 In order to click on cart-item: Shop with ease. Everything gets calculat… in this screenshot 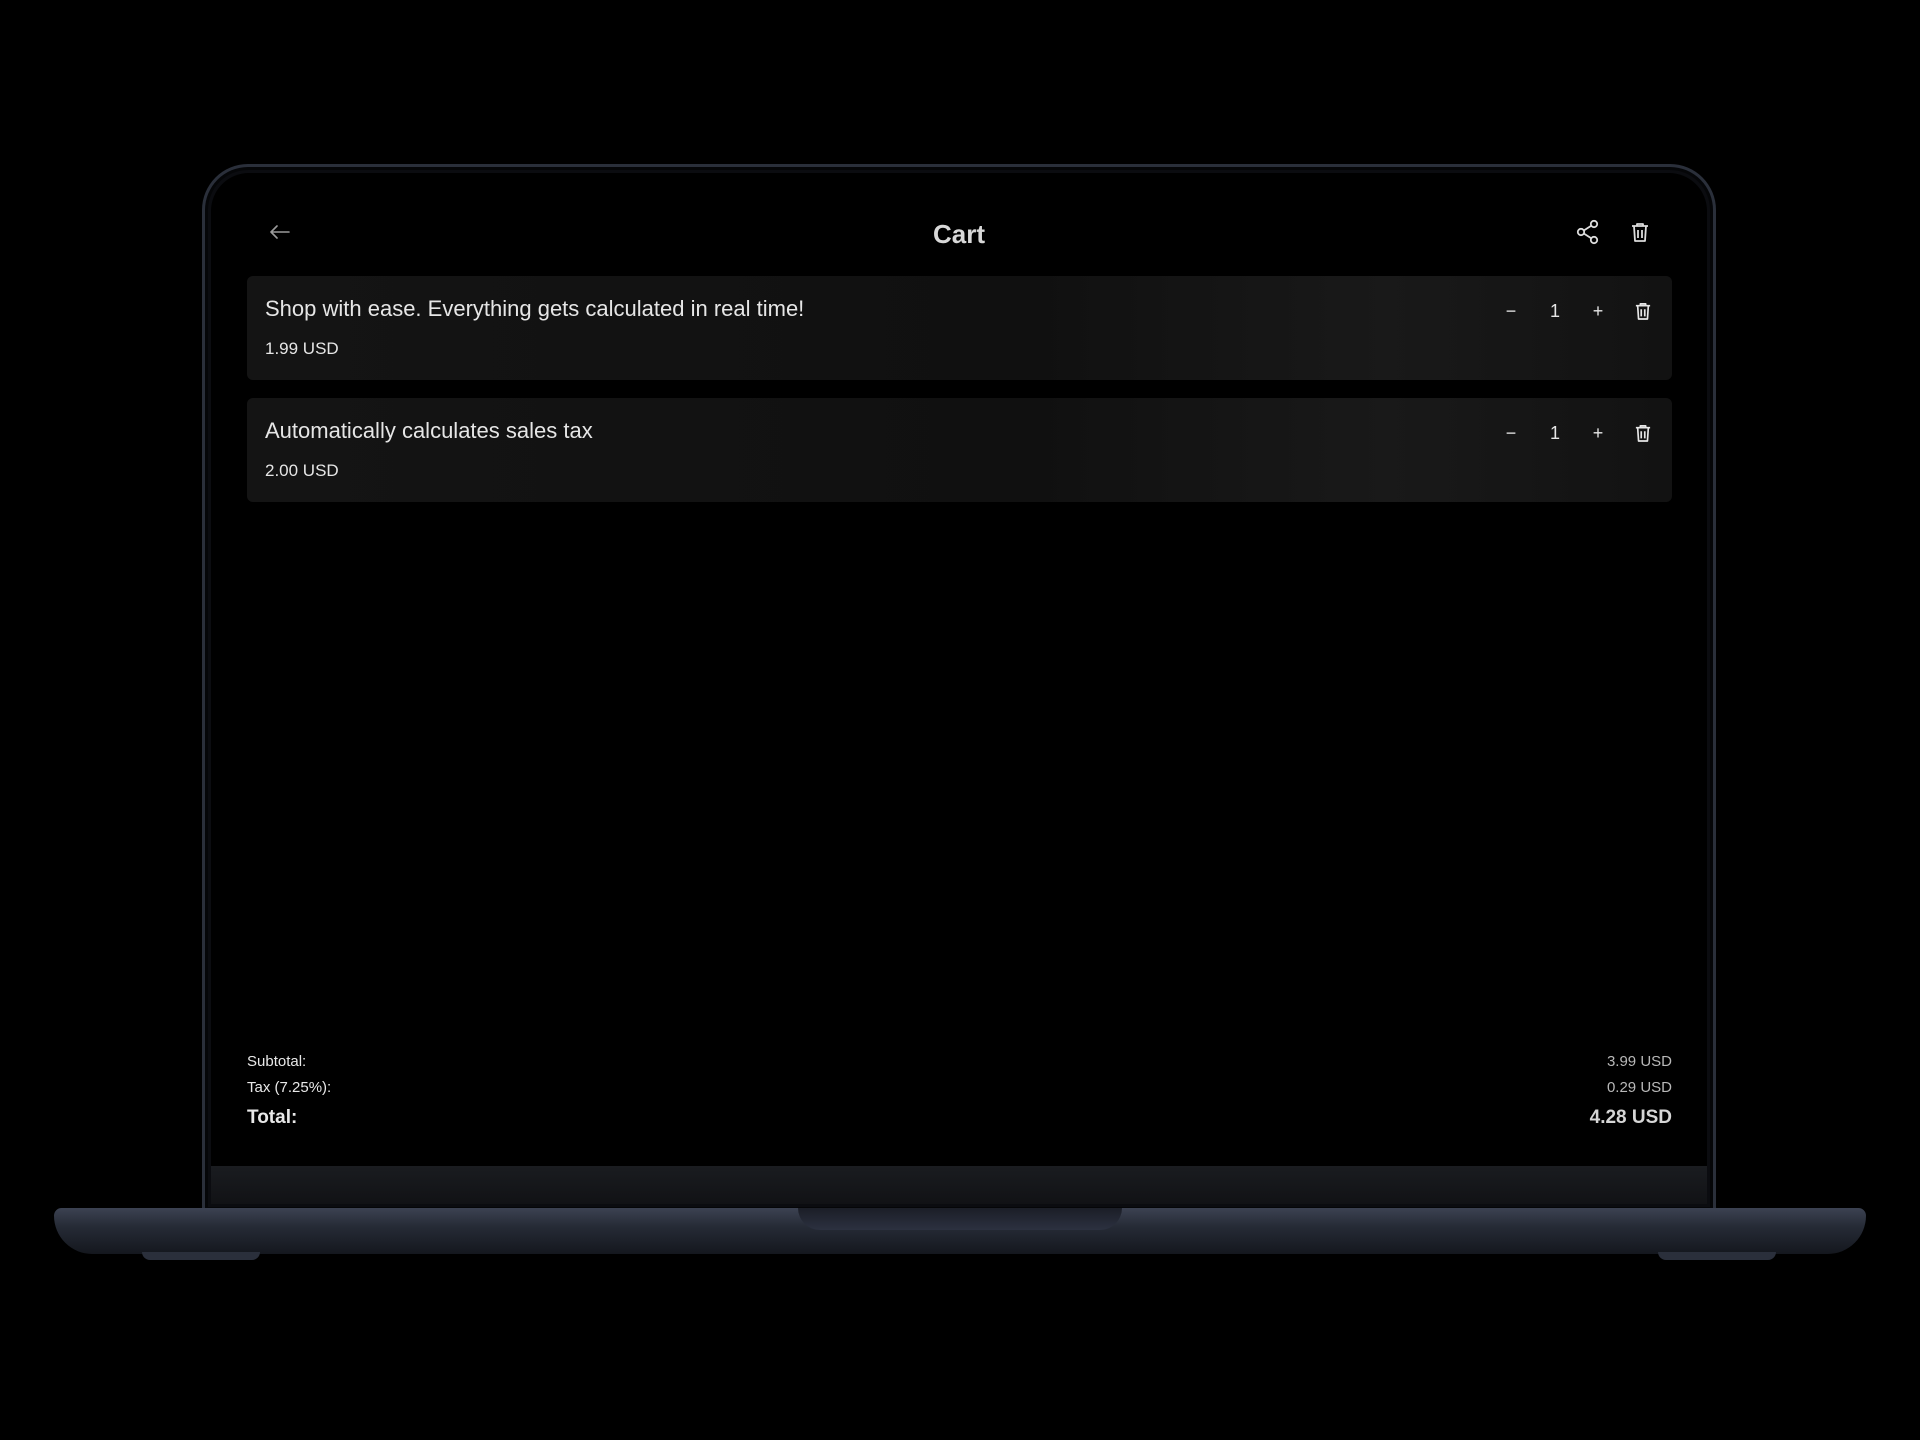, I will do `click(959, 328)`.